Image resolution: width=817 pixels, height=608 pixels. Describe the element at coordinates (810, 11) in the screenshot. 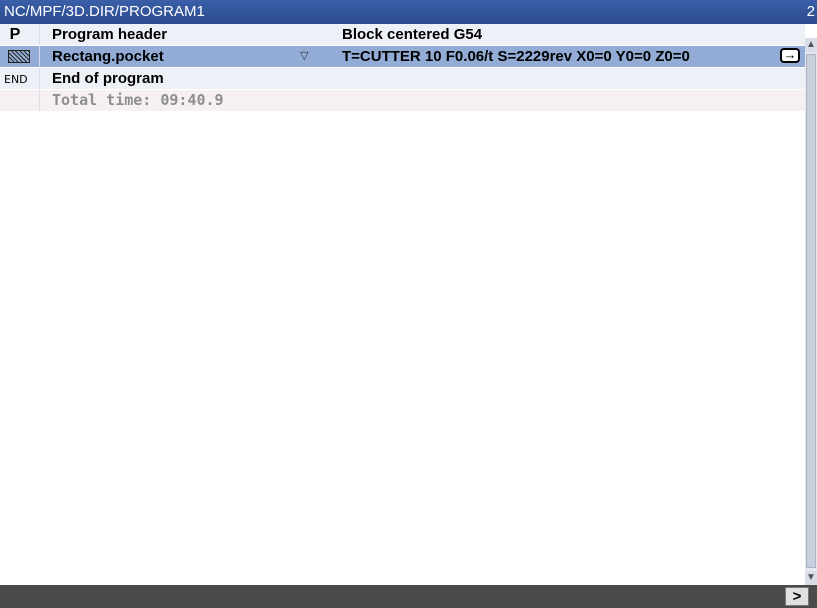

I see `channel-number: 2` at that location.